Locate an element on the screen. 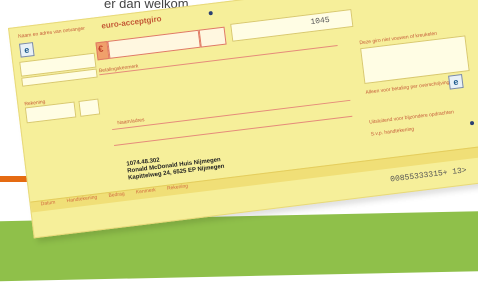 The width and height of the screenshot is (478, 282). amount-cent-boxes is located at coordinates (212, 37).